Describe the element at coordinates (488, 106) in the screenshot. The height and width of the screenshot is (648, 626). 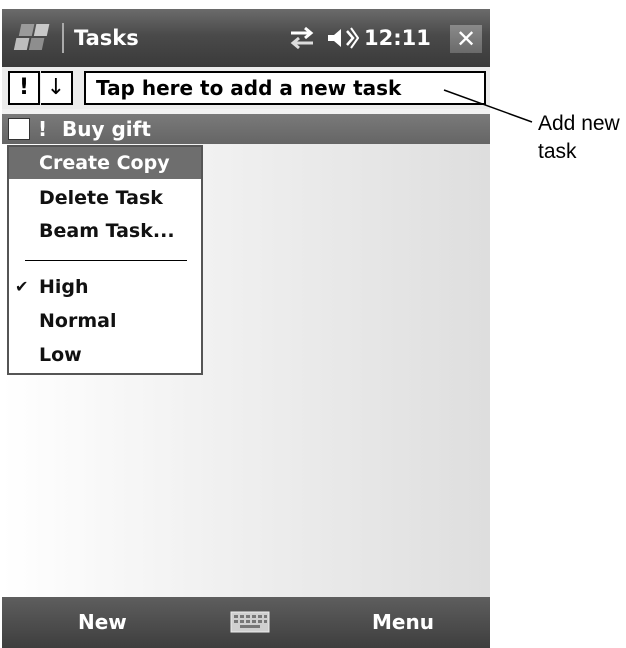
I see `callout-leader-line` at that location.